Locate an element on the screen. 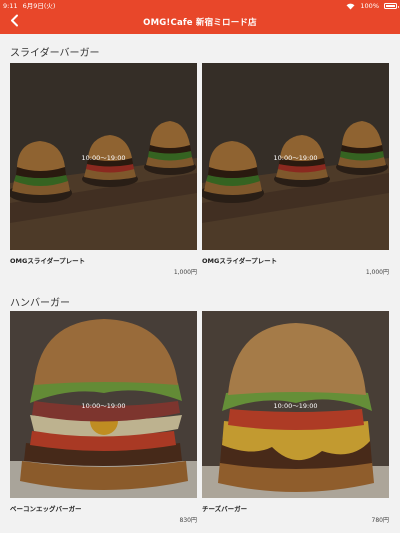  status-time: 9:11 is located at coordinates (10, 6).